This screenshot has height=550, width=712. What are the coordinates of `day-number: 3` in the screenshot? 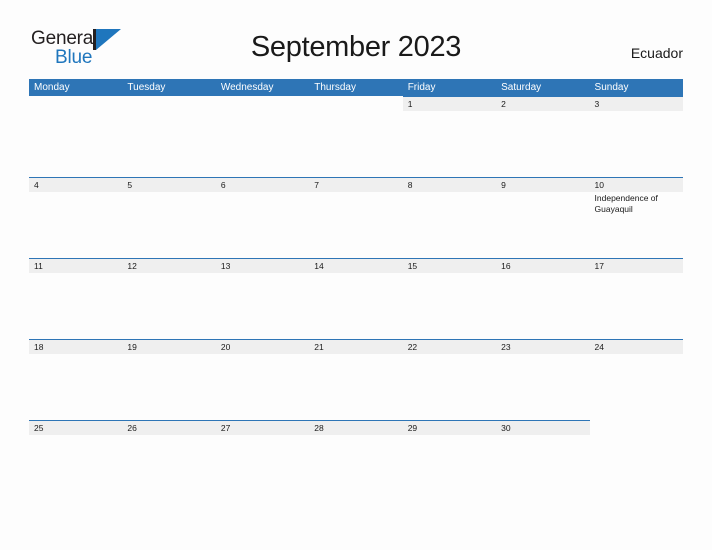 It's located at (597, 104).